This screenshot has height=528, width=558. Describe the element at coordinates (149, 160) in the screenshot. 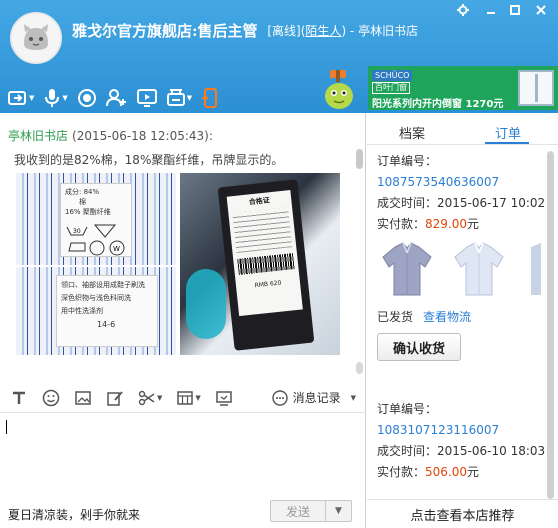

I see `message-text: 我收到的是82%棉，18%聚酯纤维，吊牌显示的。` at that location.